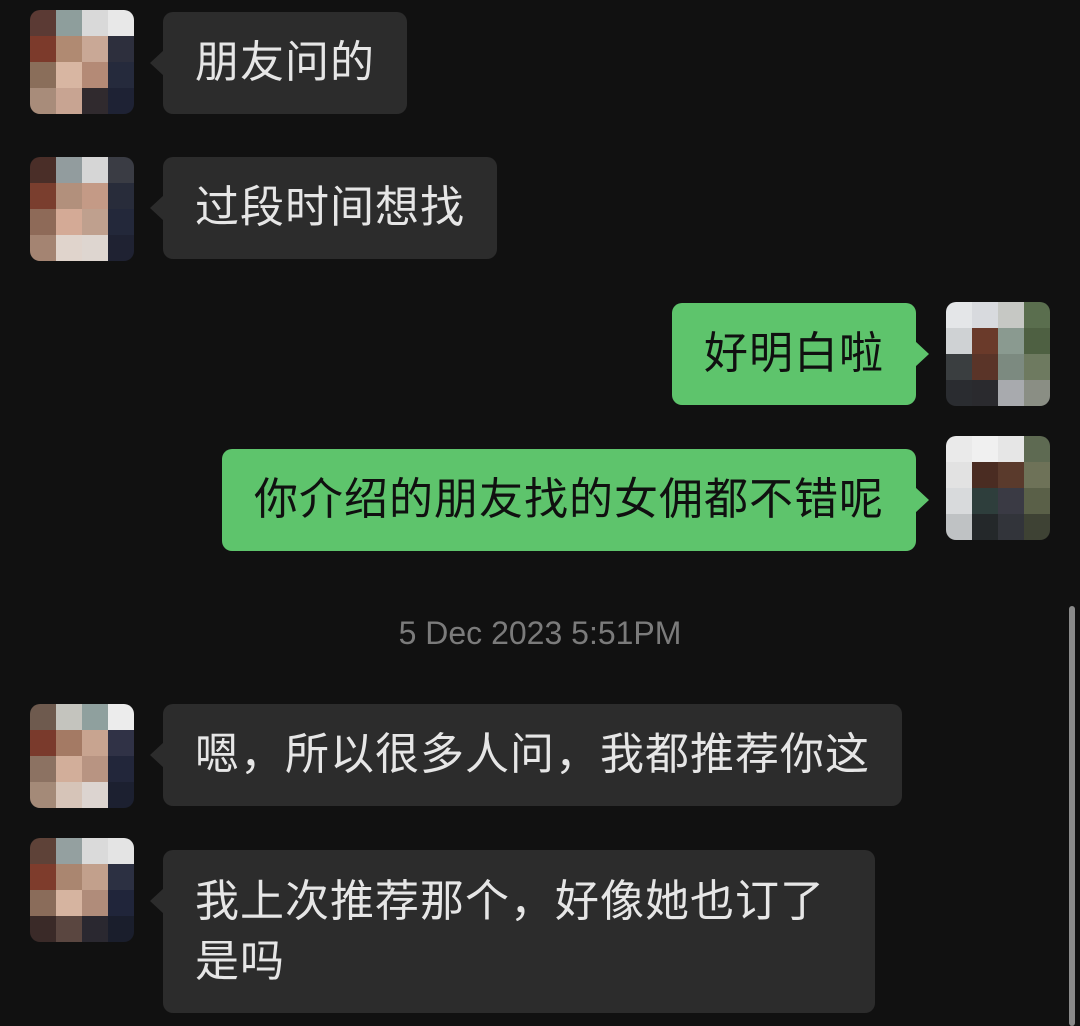 The width and height of the screenshot is (1080, 1026). I want to click on message-bubble: 你介绍的朋友找的女佣都不错呢, so click(575, 500).